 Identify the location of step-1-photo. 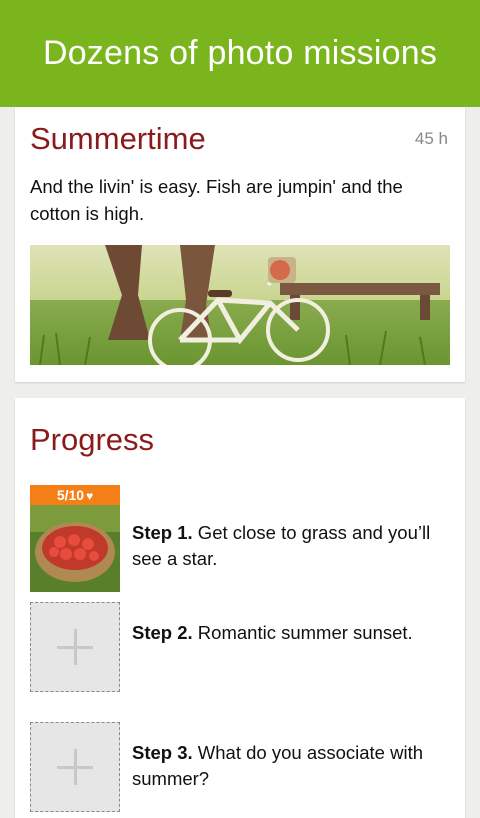
(75, 547).